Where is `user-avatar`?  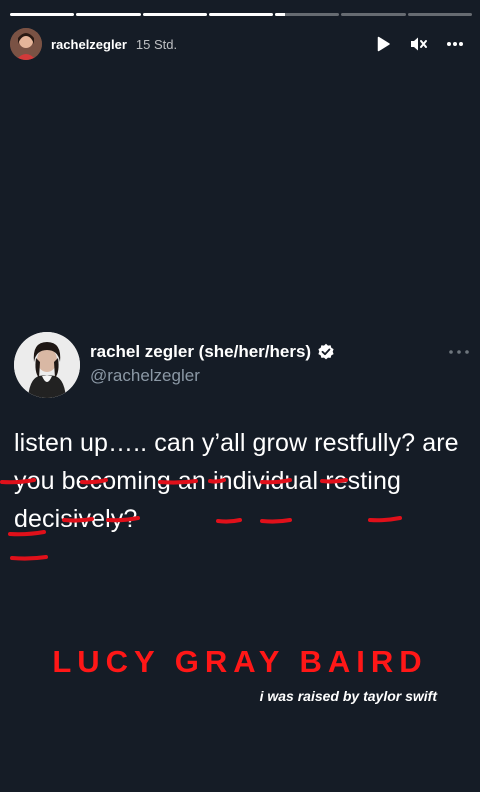 user-avatar is located at coordinates (26, 44).